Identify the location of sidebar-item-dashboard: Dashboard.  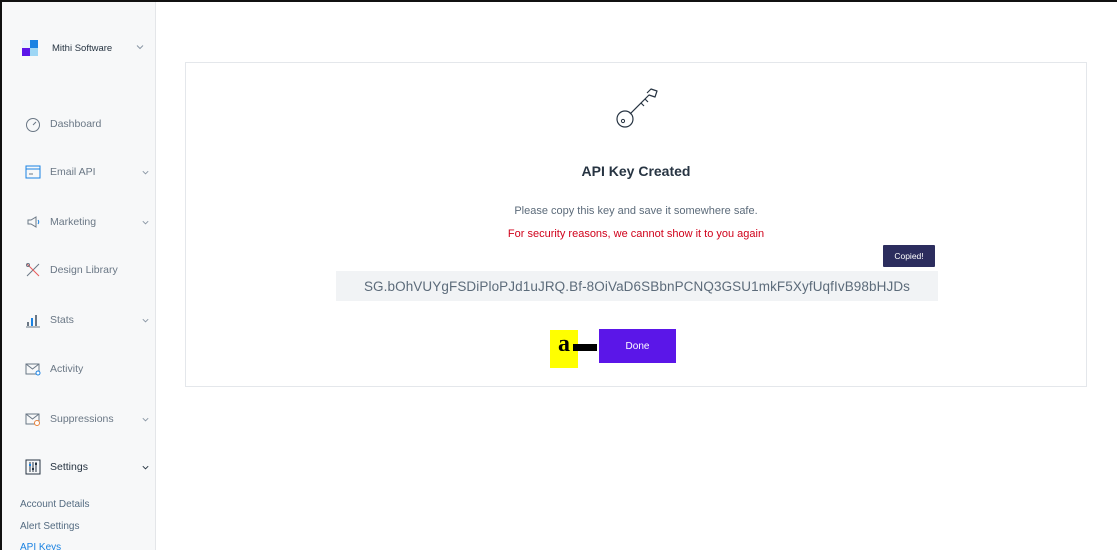
(78, 124).